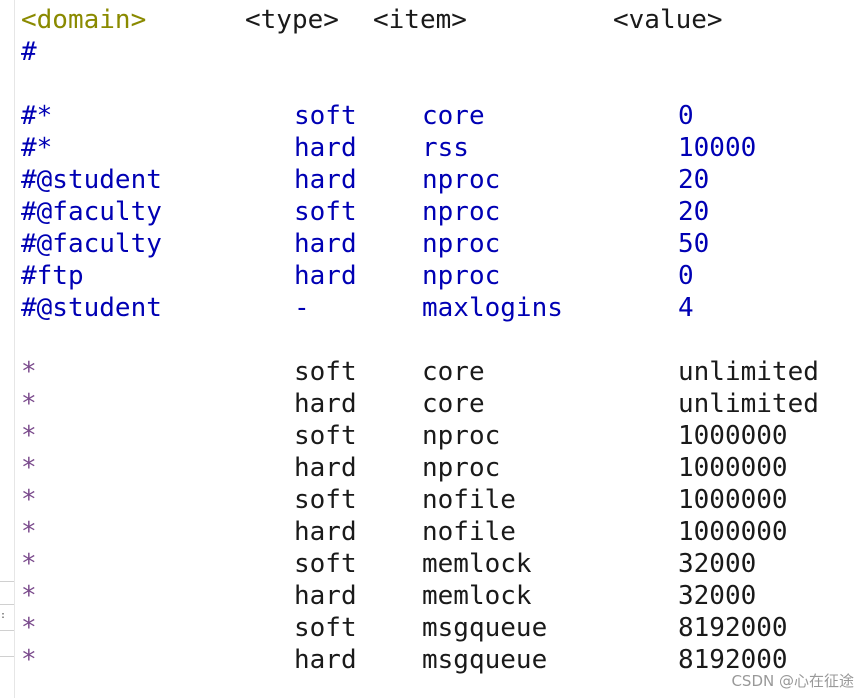 The width and height of the screenshot is (868, 698). I want to click on row-value: 4, so click(686, 308).